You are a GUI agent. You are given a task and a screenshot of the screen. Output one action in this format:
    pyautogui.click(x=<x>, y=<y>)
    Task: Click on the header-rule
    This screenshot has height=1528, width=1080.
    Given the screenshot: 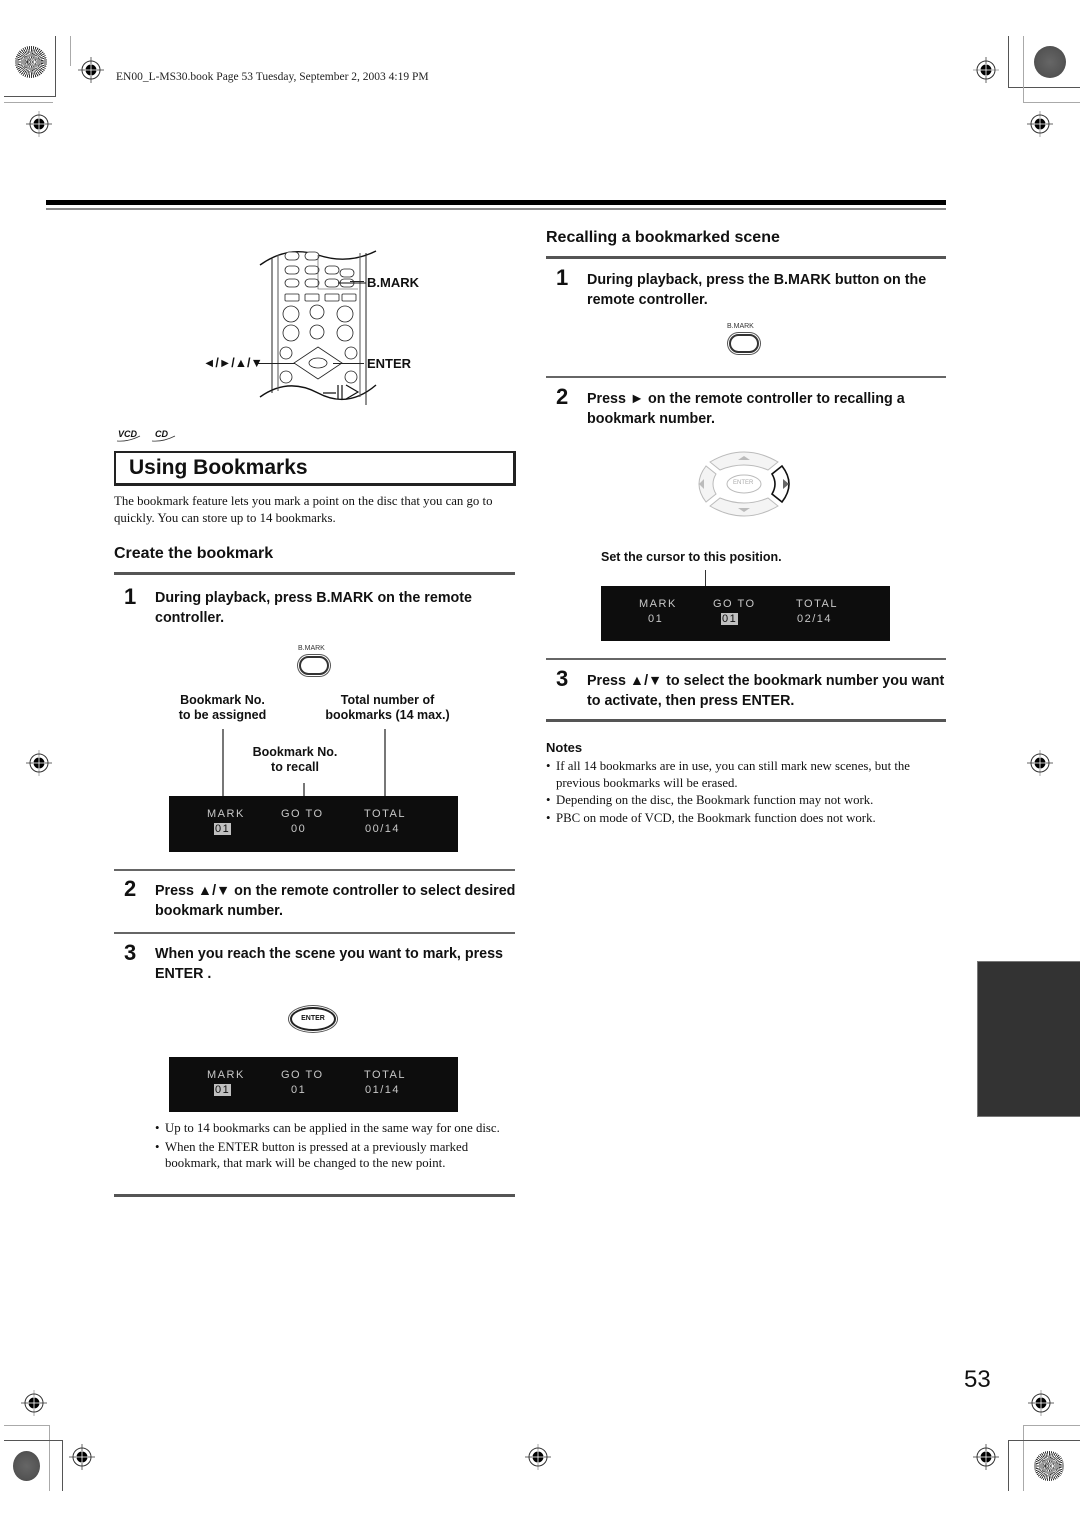 What is the action you would take?
    pyautogui.click(x=496, y=202)
    